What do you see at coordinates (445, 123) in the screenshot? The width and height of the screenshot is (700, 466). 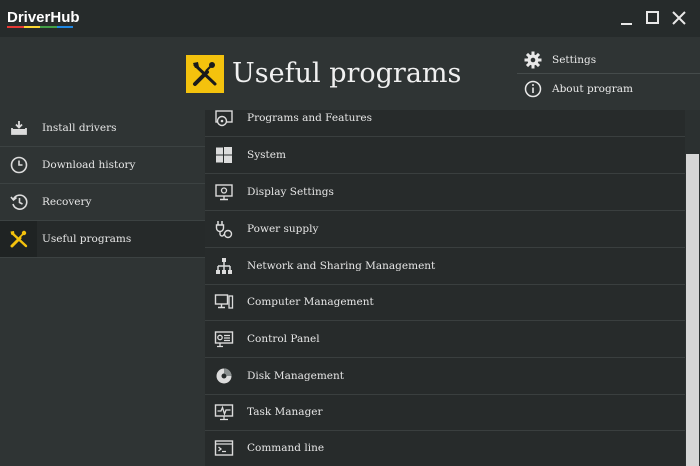 I see `list-item-programs-and-features: Programs and Features` at bounding box center [445, 123].